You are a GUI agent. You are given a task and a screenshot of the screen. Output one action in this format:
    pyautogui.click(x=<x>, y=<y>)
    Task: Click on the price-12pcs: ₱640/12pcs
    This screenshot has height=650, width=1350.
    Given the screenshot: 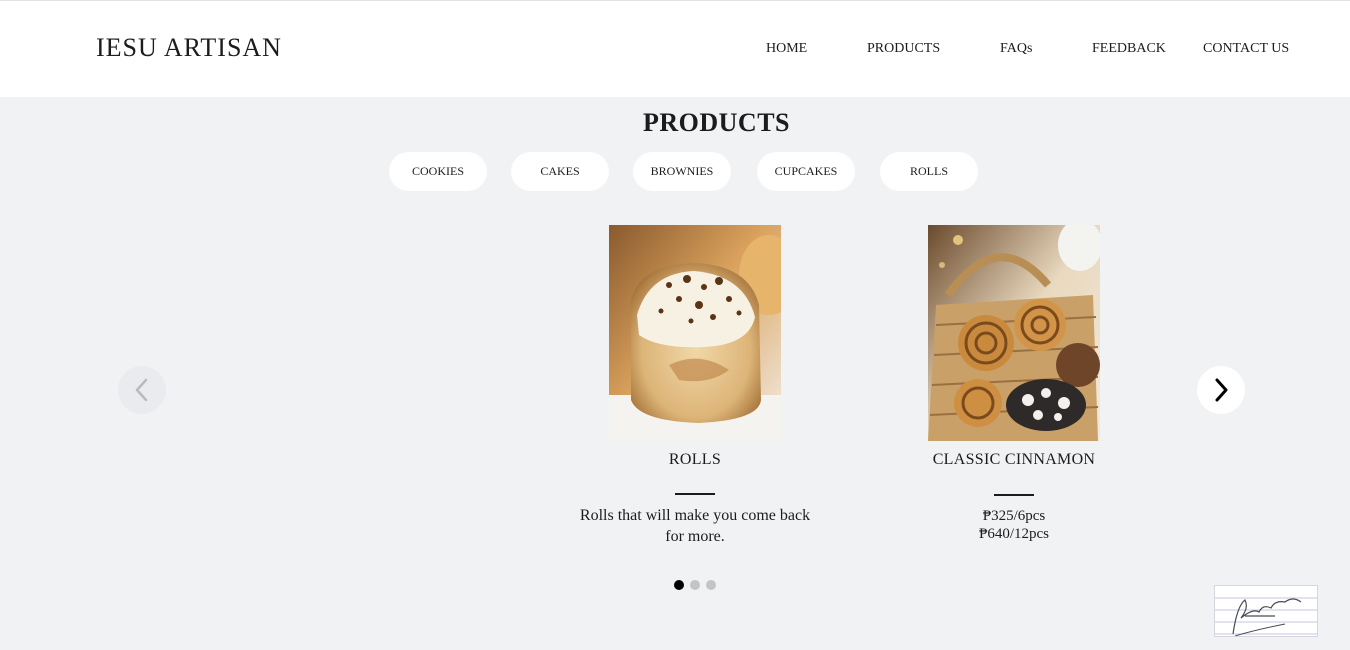 What is the action you would take?
    pyautogui.click(x=1013, y=534)
    